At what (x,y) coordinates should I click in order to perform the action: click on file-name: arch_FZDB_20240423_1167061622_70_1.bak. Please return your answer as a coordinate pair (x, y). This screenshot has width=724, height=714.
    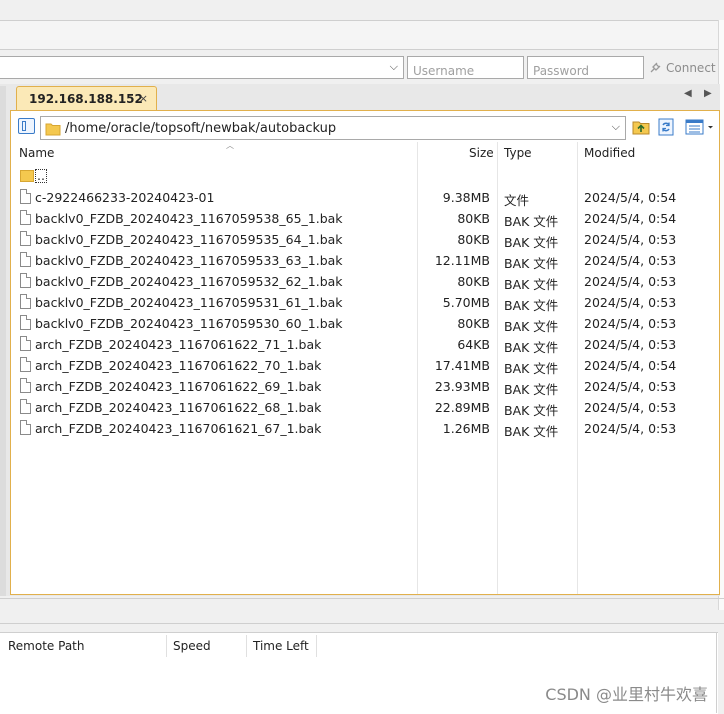
    Looking at the image, I should click on (178, 365).